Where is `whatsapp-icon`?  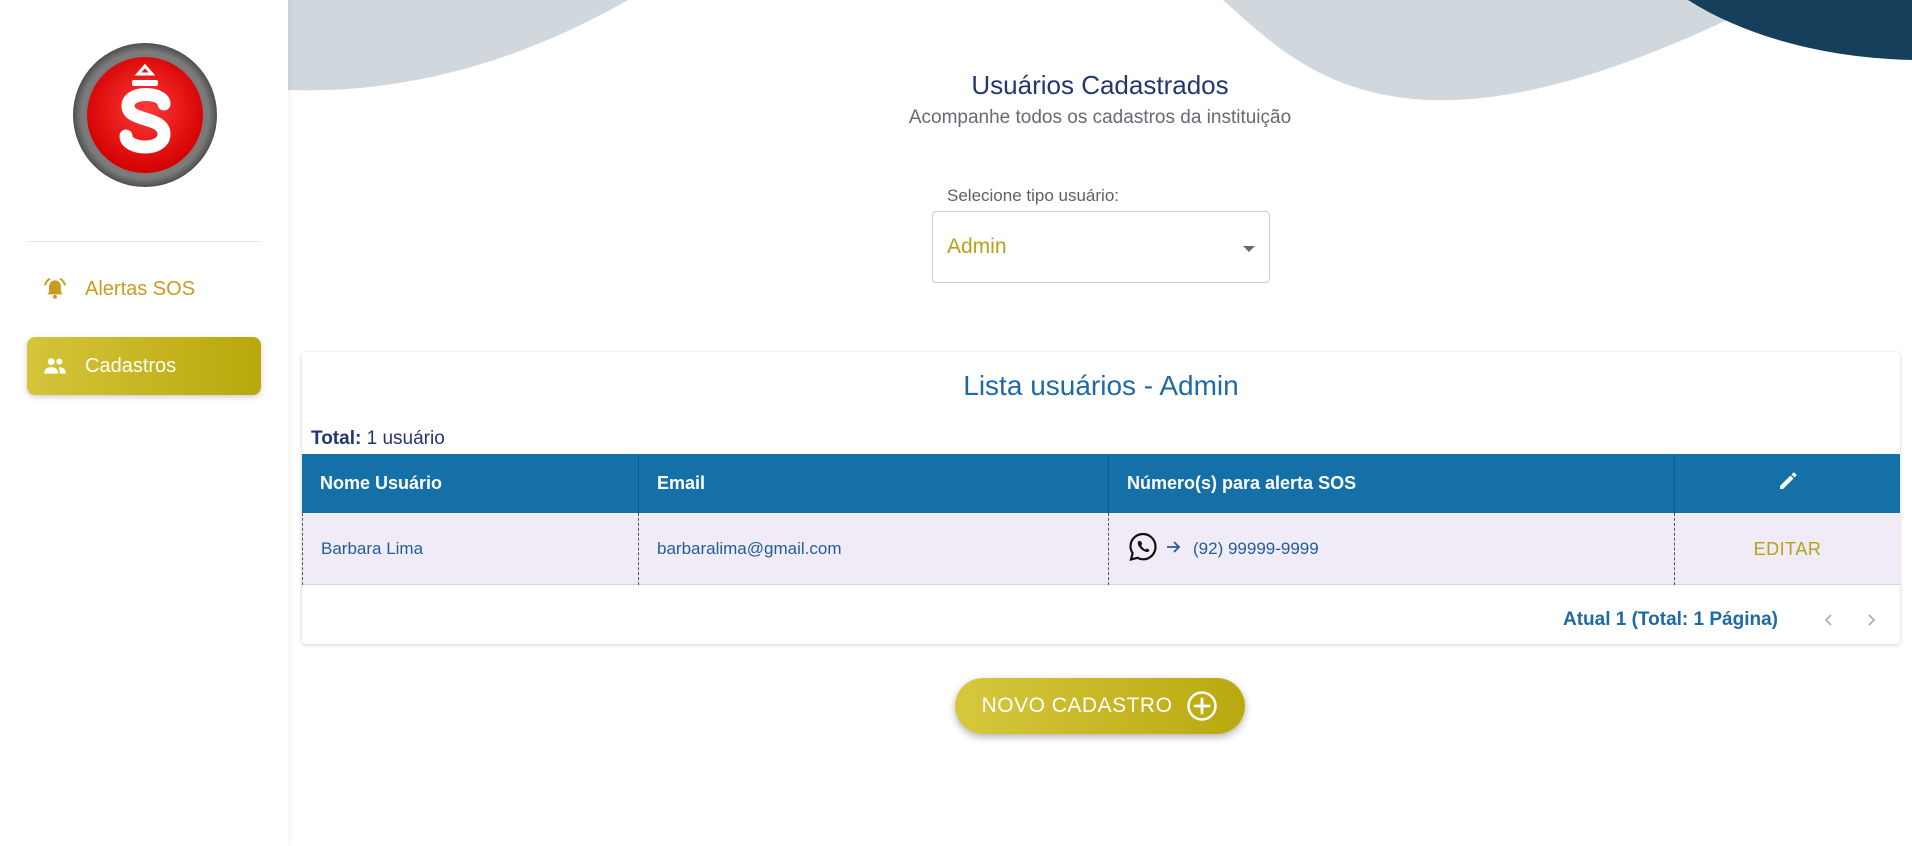 whatsapp-icon is located at coordinates (1143, 549).